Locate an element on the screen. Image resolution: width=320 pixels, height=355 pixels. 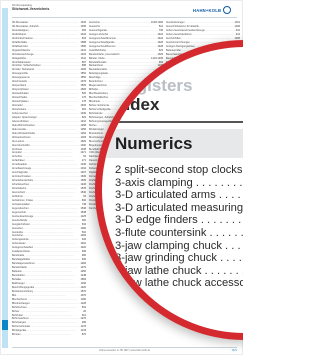
magnified-entry: 3-jaw grinding chuck . . . . . is located at coordinates (179, 258).